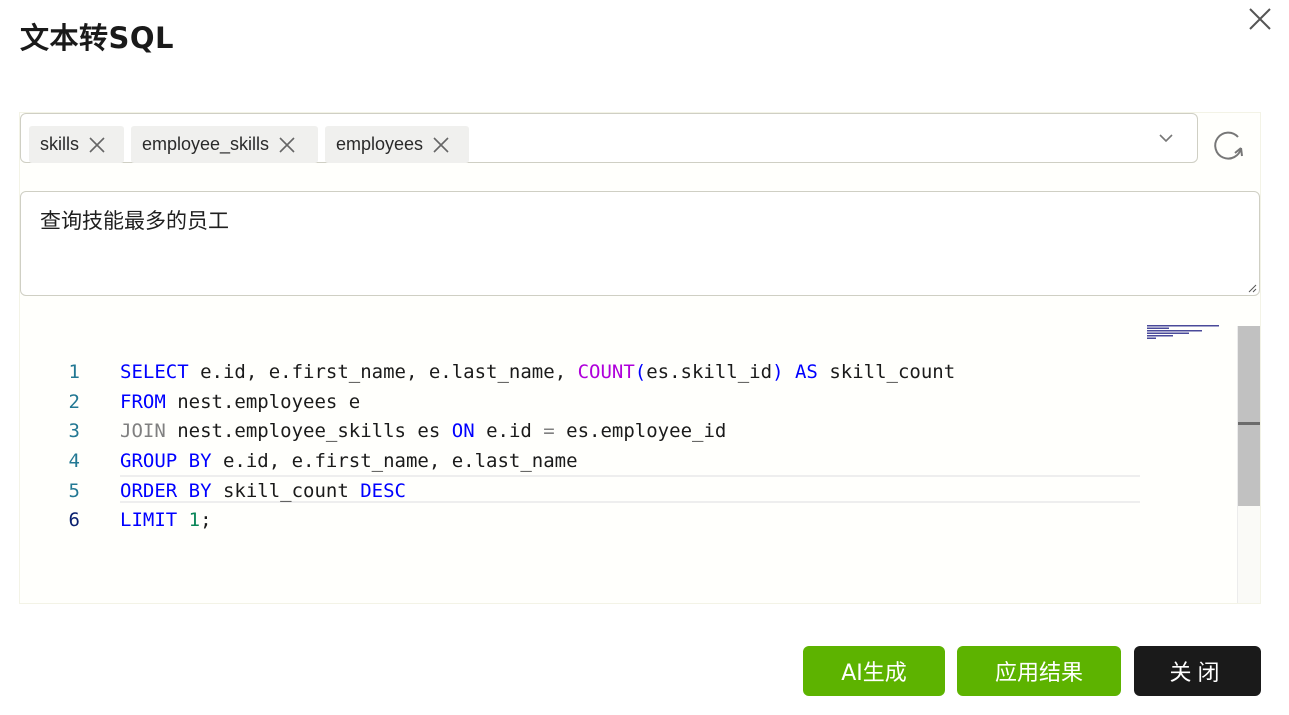 The width and height of the screenshot is (1289, 715). I want to click on editor-scrollbar, so click(1248, 464).